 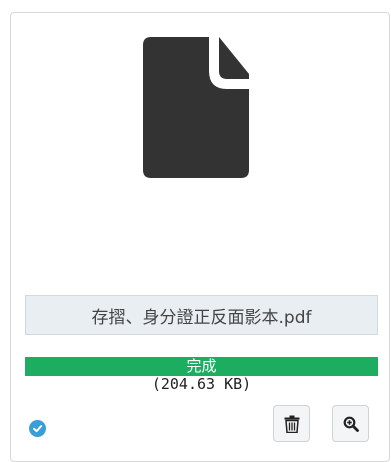 I want to click on delete-button, so click(x=291, y=423).